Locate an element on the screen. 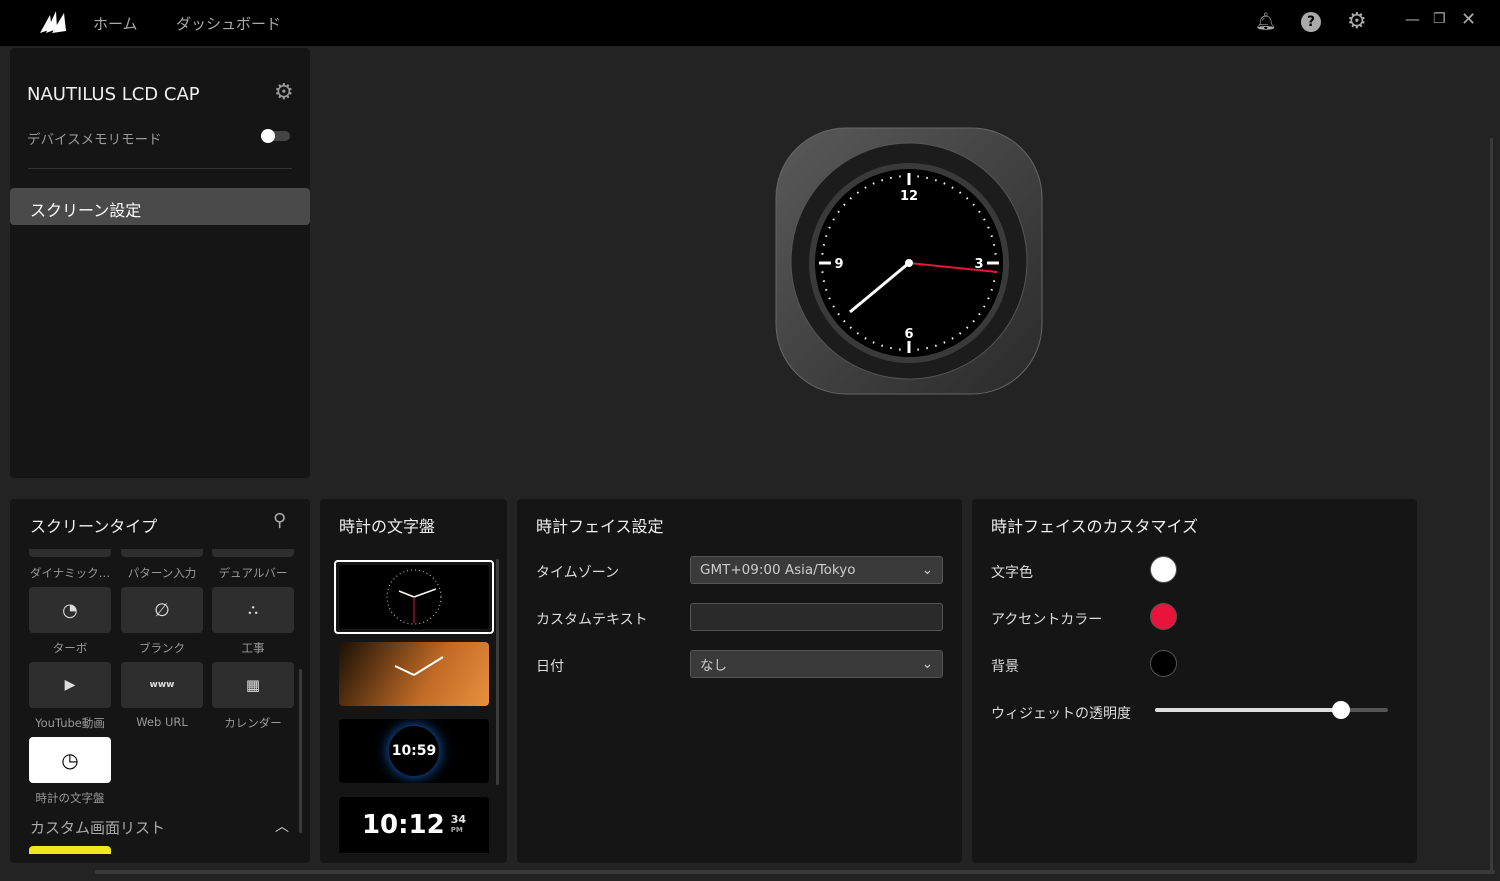  ampm: PM is located at coordinates (456, 830).